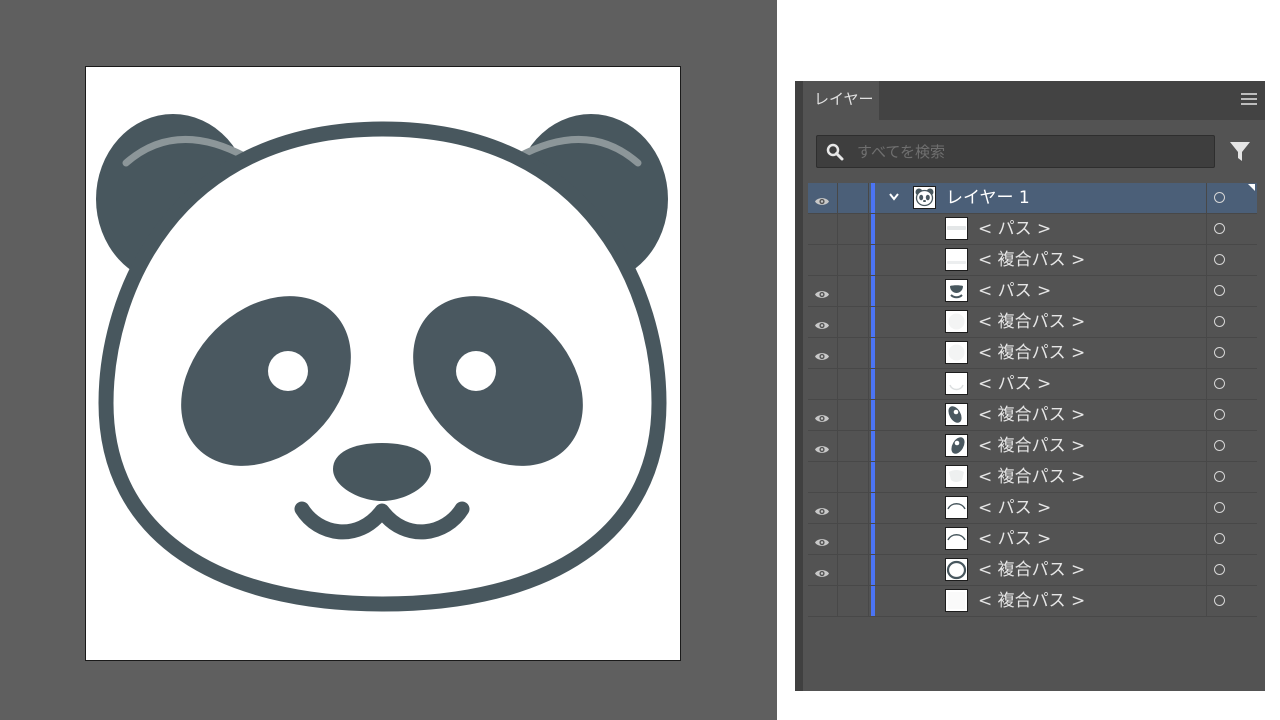  Describe the element at coordinates (1240, 151) in the screenshot. I see `filter-icon` at that location.